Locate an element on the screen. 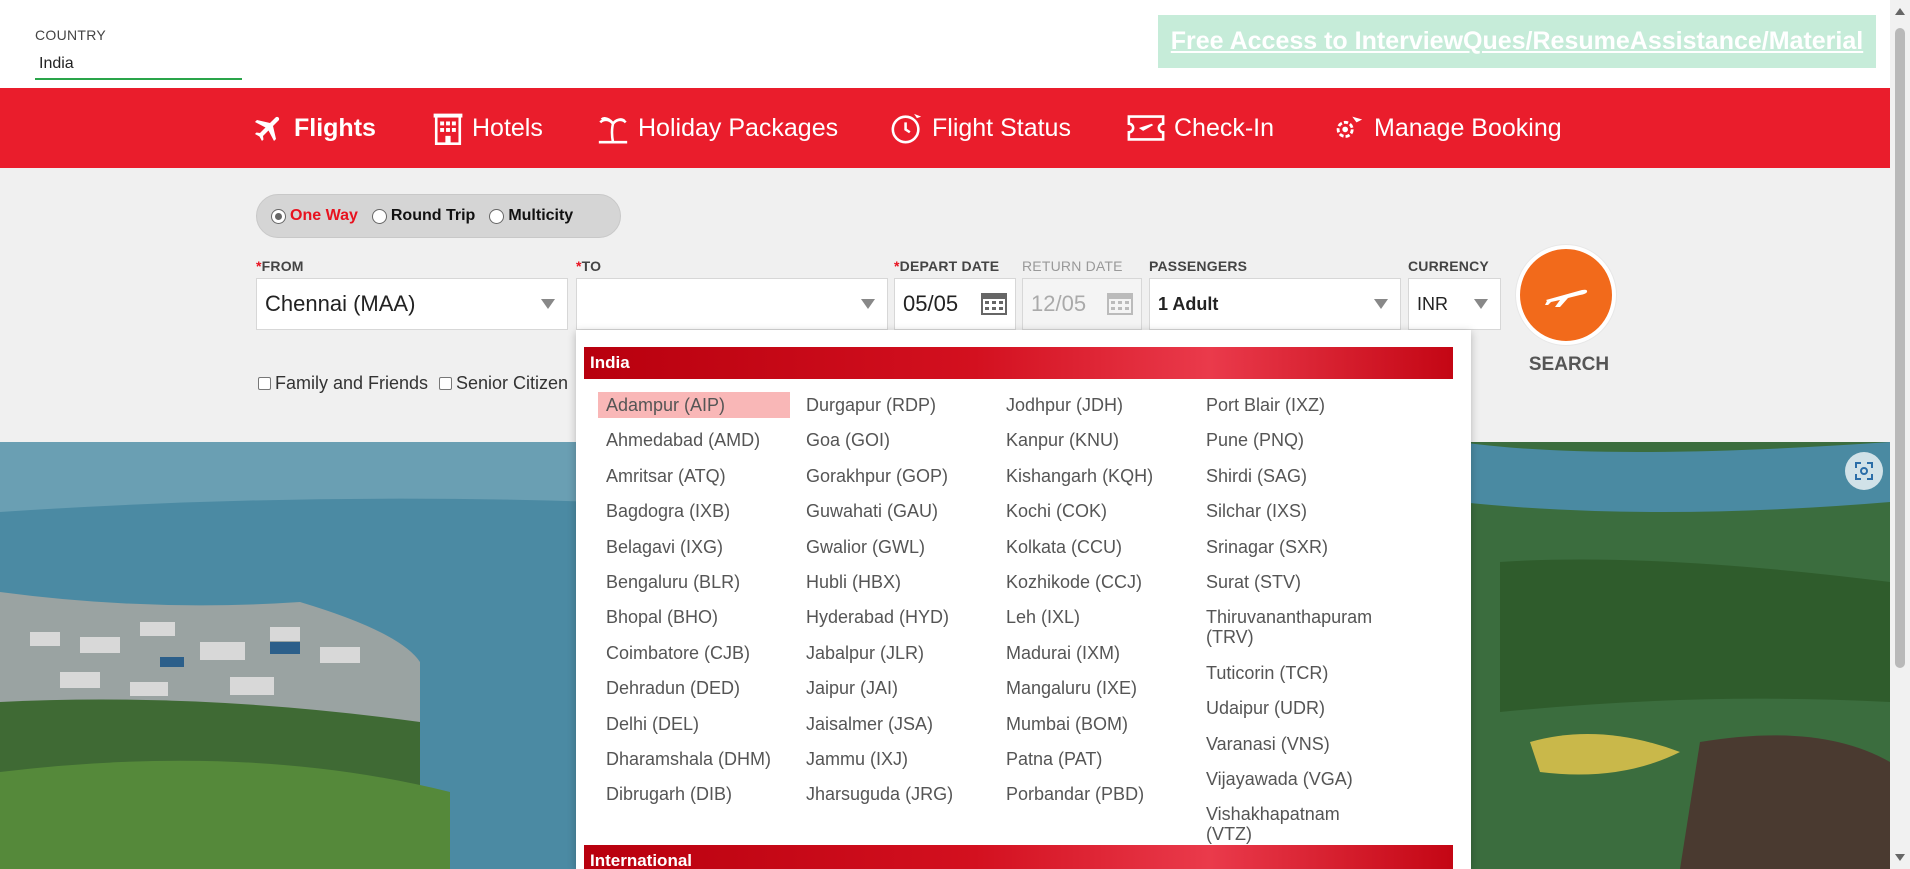 The height and width of the screenshot is (869, 1910). airport-option: Durgapur (RDP) is located at coordinates (894, 405).